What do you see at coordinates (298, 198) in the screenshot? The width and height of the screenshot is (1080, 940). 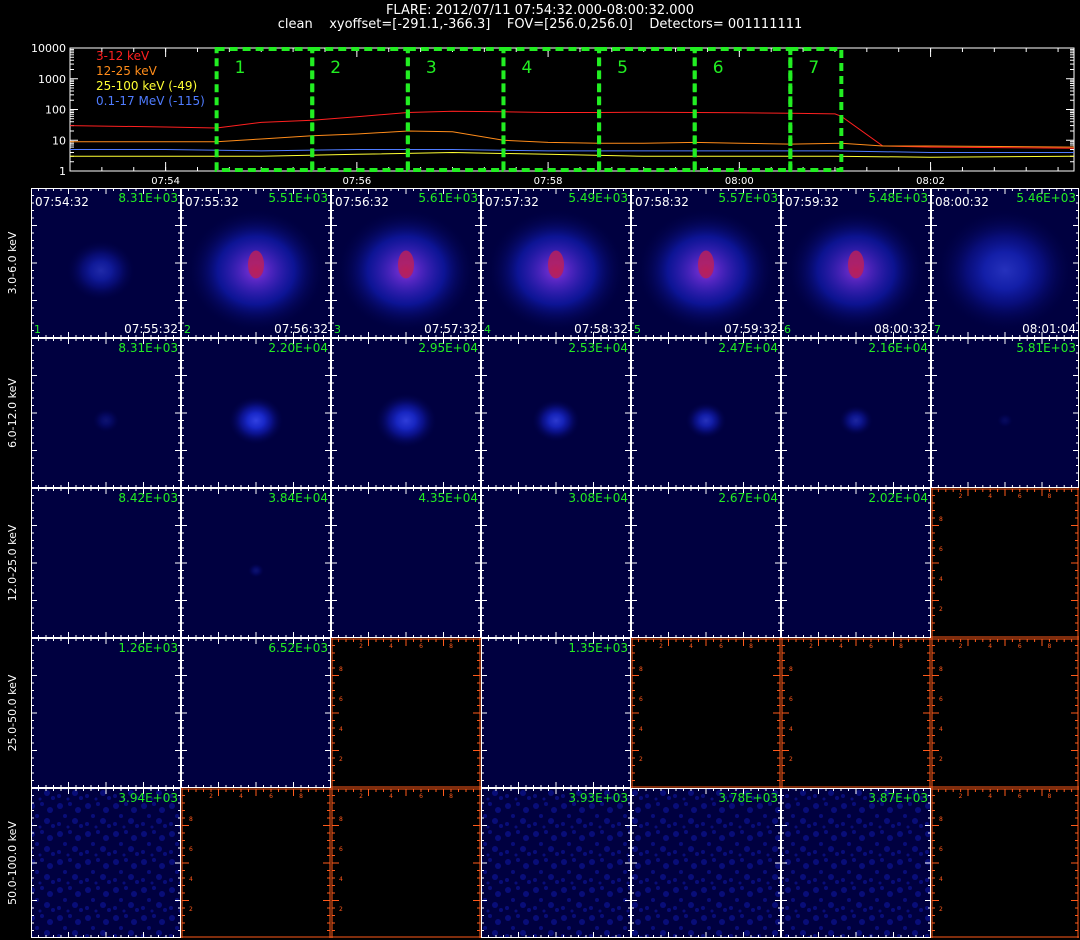 I see `peak-value-label: 5.51E+03` at bounding box center [298, 198].